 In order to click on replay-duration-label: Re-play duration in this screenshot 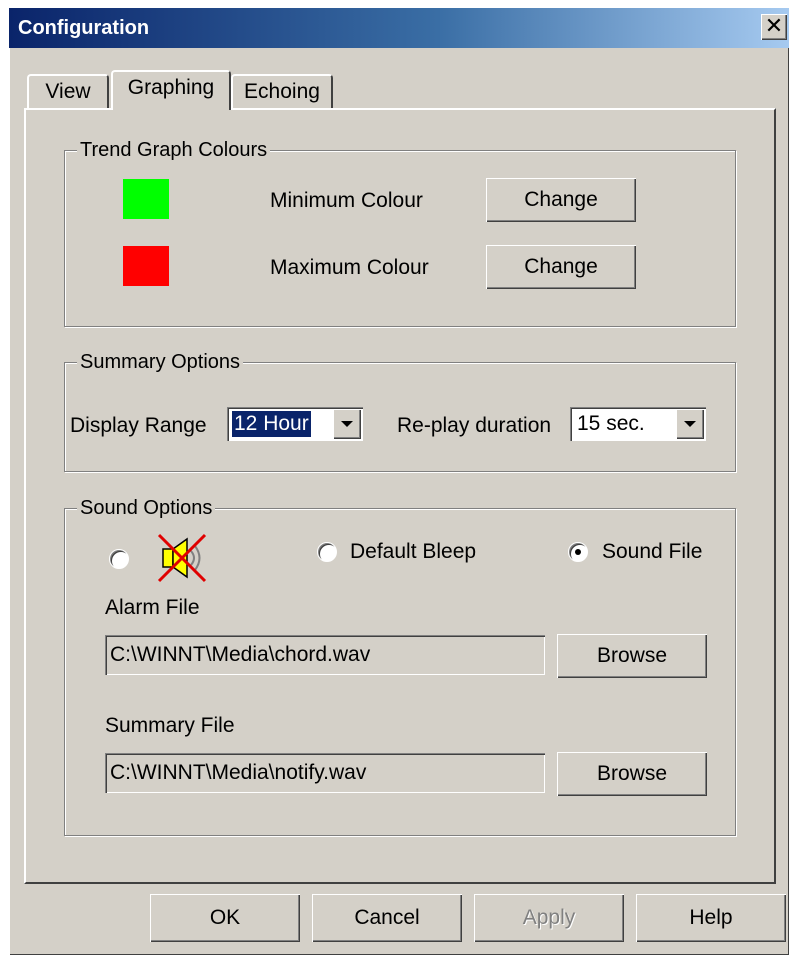, I will do `click(474, 425)`.